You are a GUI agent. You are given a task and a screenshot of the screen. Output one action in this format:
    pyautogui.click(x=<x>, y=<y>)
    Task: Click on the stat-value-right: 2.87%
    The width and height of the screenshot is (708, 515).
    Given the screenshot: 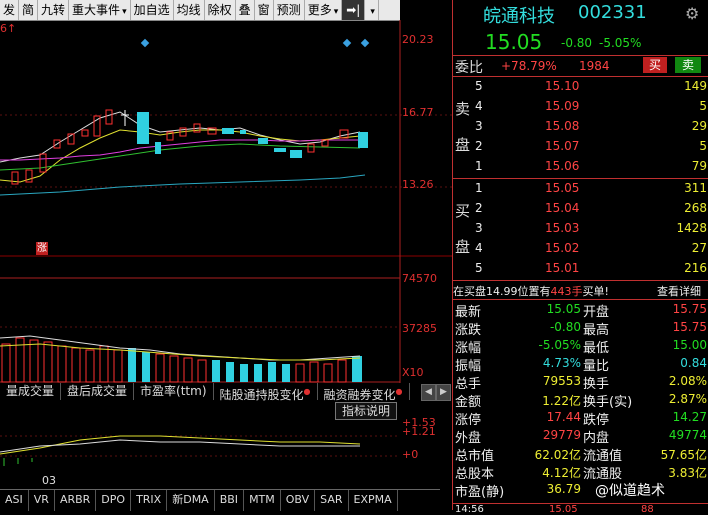 What is the action you would take?
    pyautogui.click(x=687, y=399)
    